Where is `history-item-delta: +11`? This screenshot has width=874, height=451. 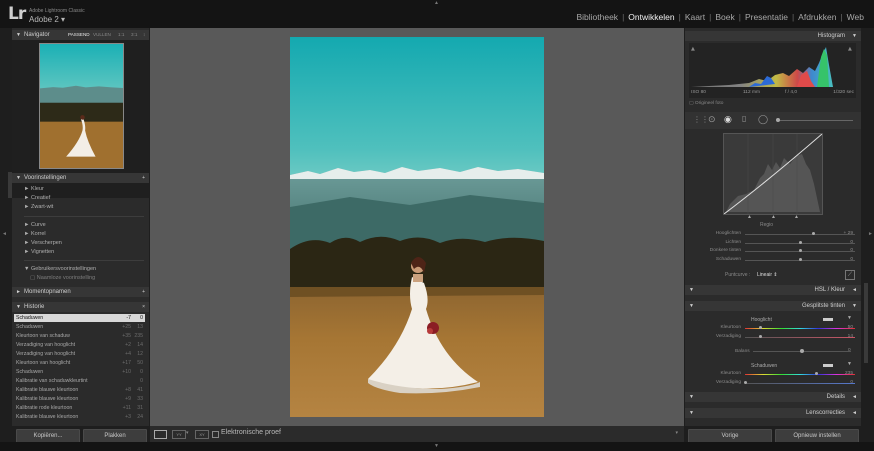
history-item-delta: +11 is located at coordinates (126, 408).